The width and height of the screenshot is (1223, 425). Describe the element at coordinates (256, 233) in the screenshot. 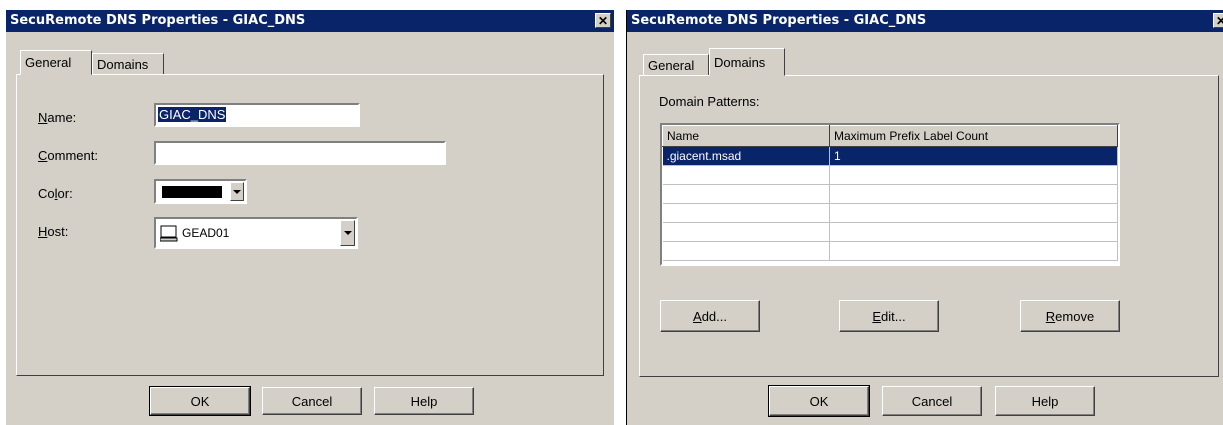

I see `host-select: GEAD01` at that location.